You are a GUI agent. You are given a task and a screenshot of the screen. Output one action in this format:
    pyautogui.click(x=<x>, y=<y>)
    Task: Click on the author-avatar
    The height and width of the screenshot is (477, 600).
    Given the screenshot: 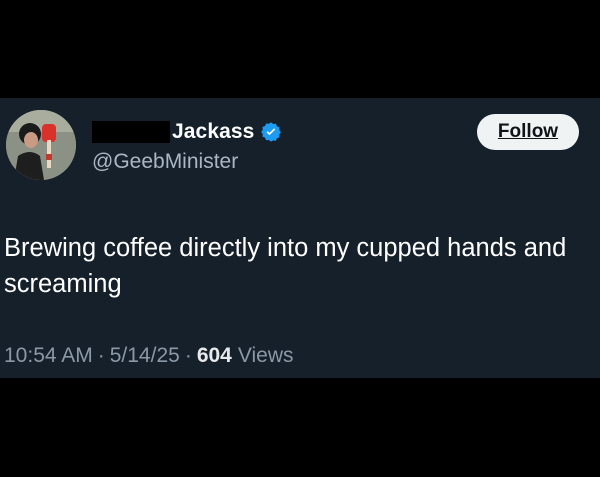 What is the action you would take?
    pyautogui.click(x=41, y=145)
    